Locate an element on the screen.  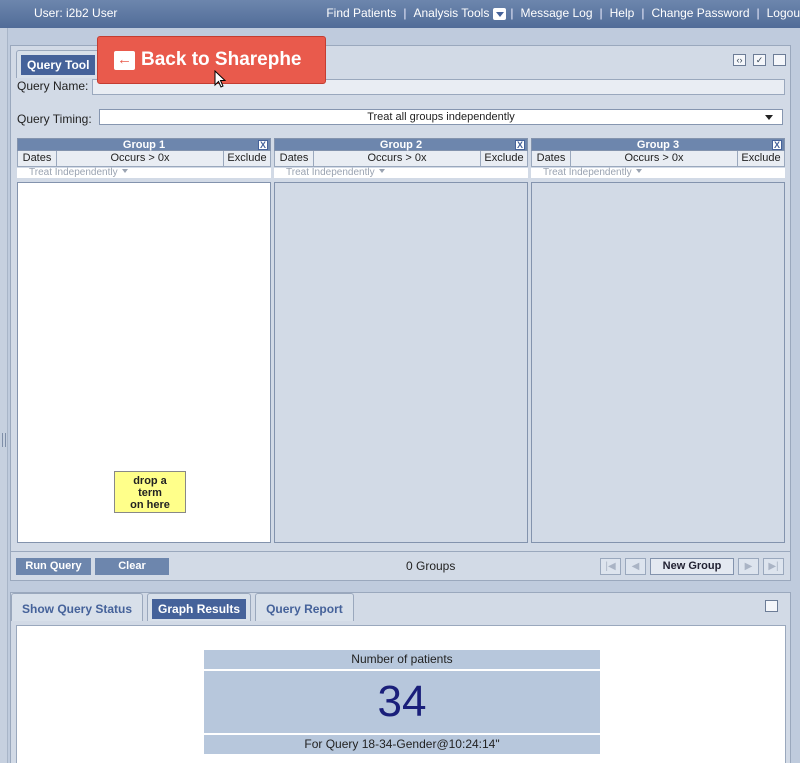
patient-count-query: For Query 18-34-Gender@10:24:14" is located at coordinates (402, 744).